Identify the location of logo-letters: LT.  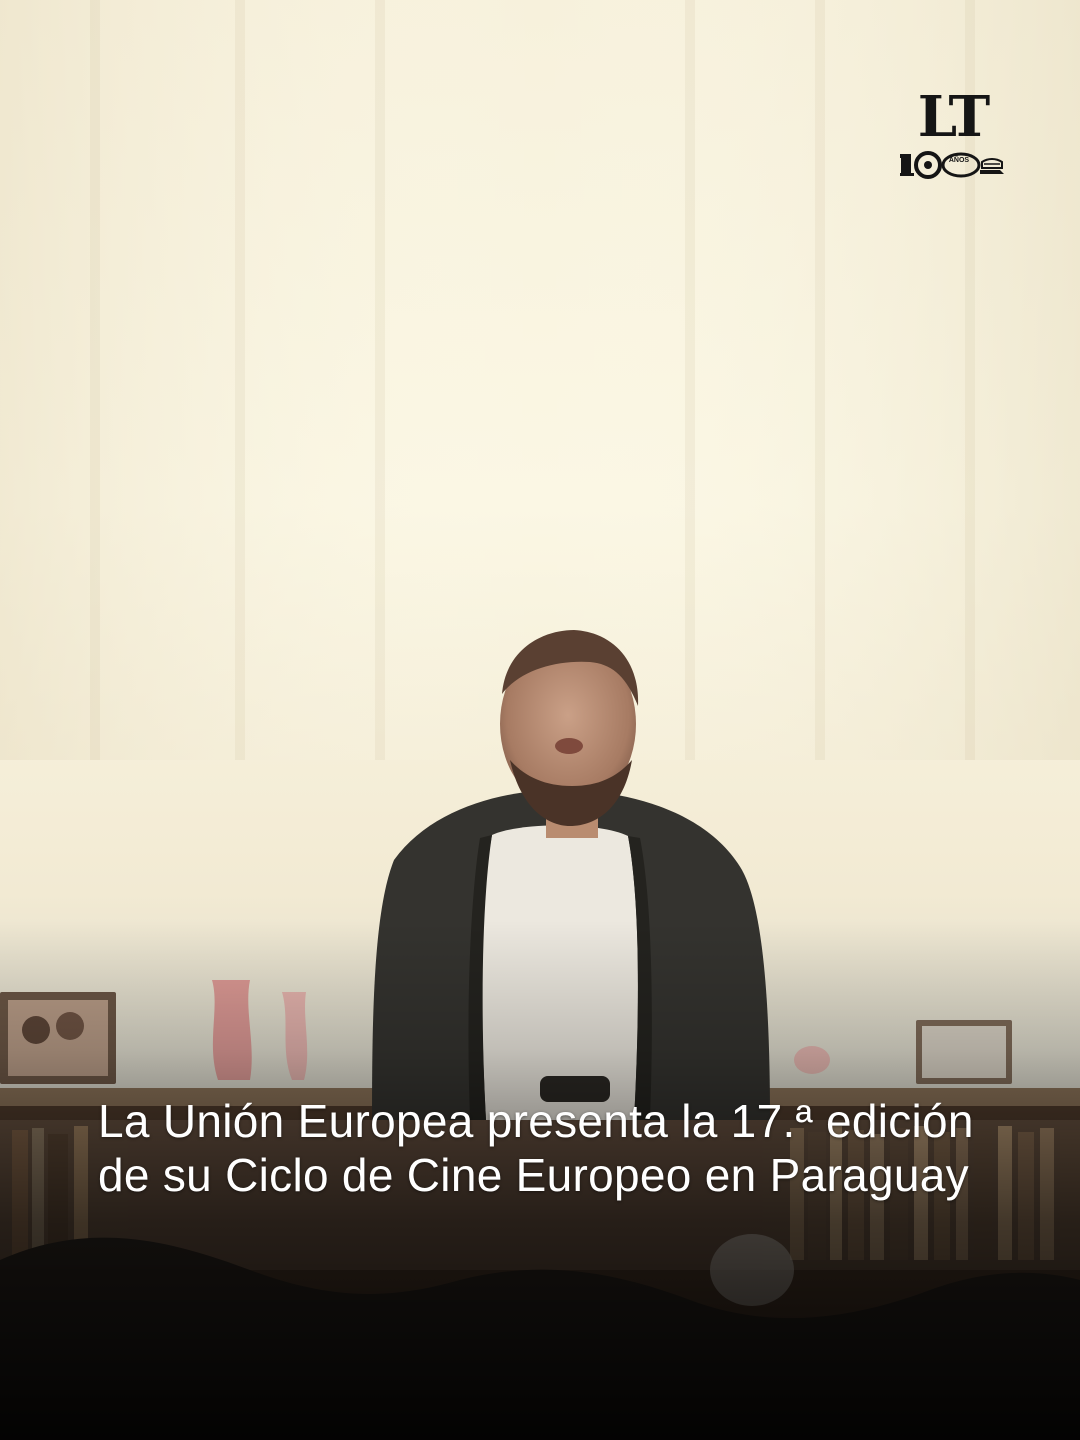
(953, 117).